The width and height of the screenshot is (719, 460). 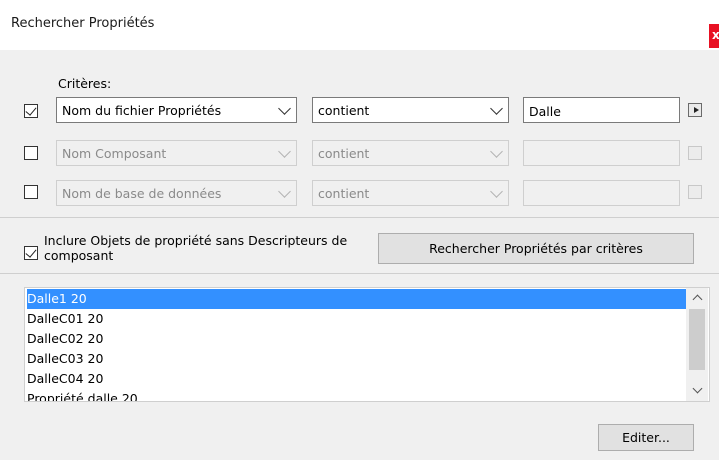 I want to click on close-button: x, so click(x=714, y=36).